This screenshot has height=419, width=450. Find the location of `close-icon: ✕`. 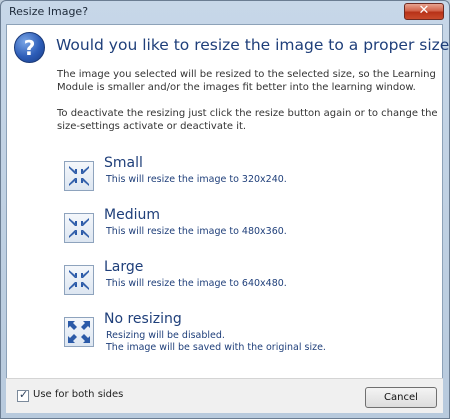

close-icon: ✕ is located at coordinates (424, 10).